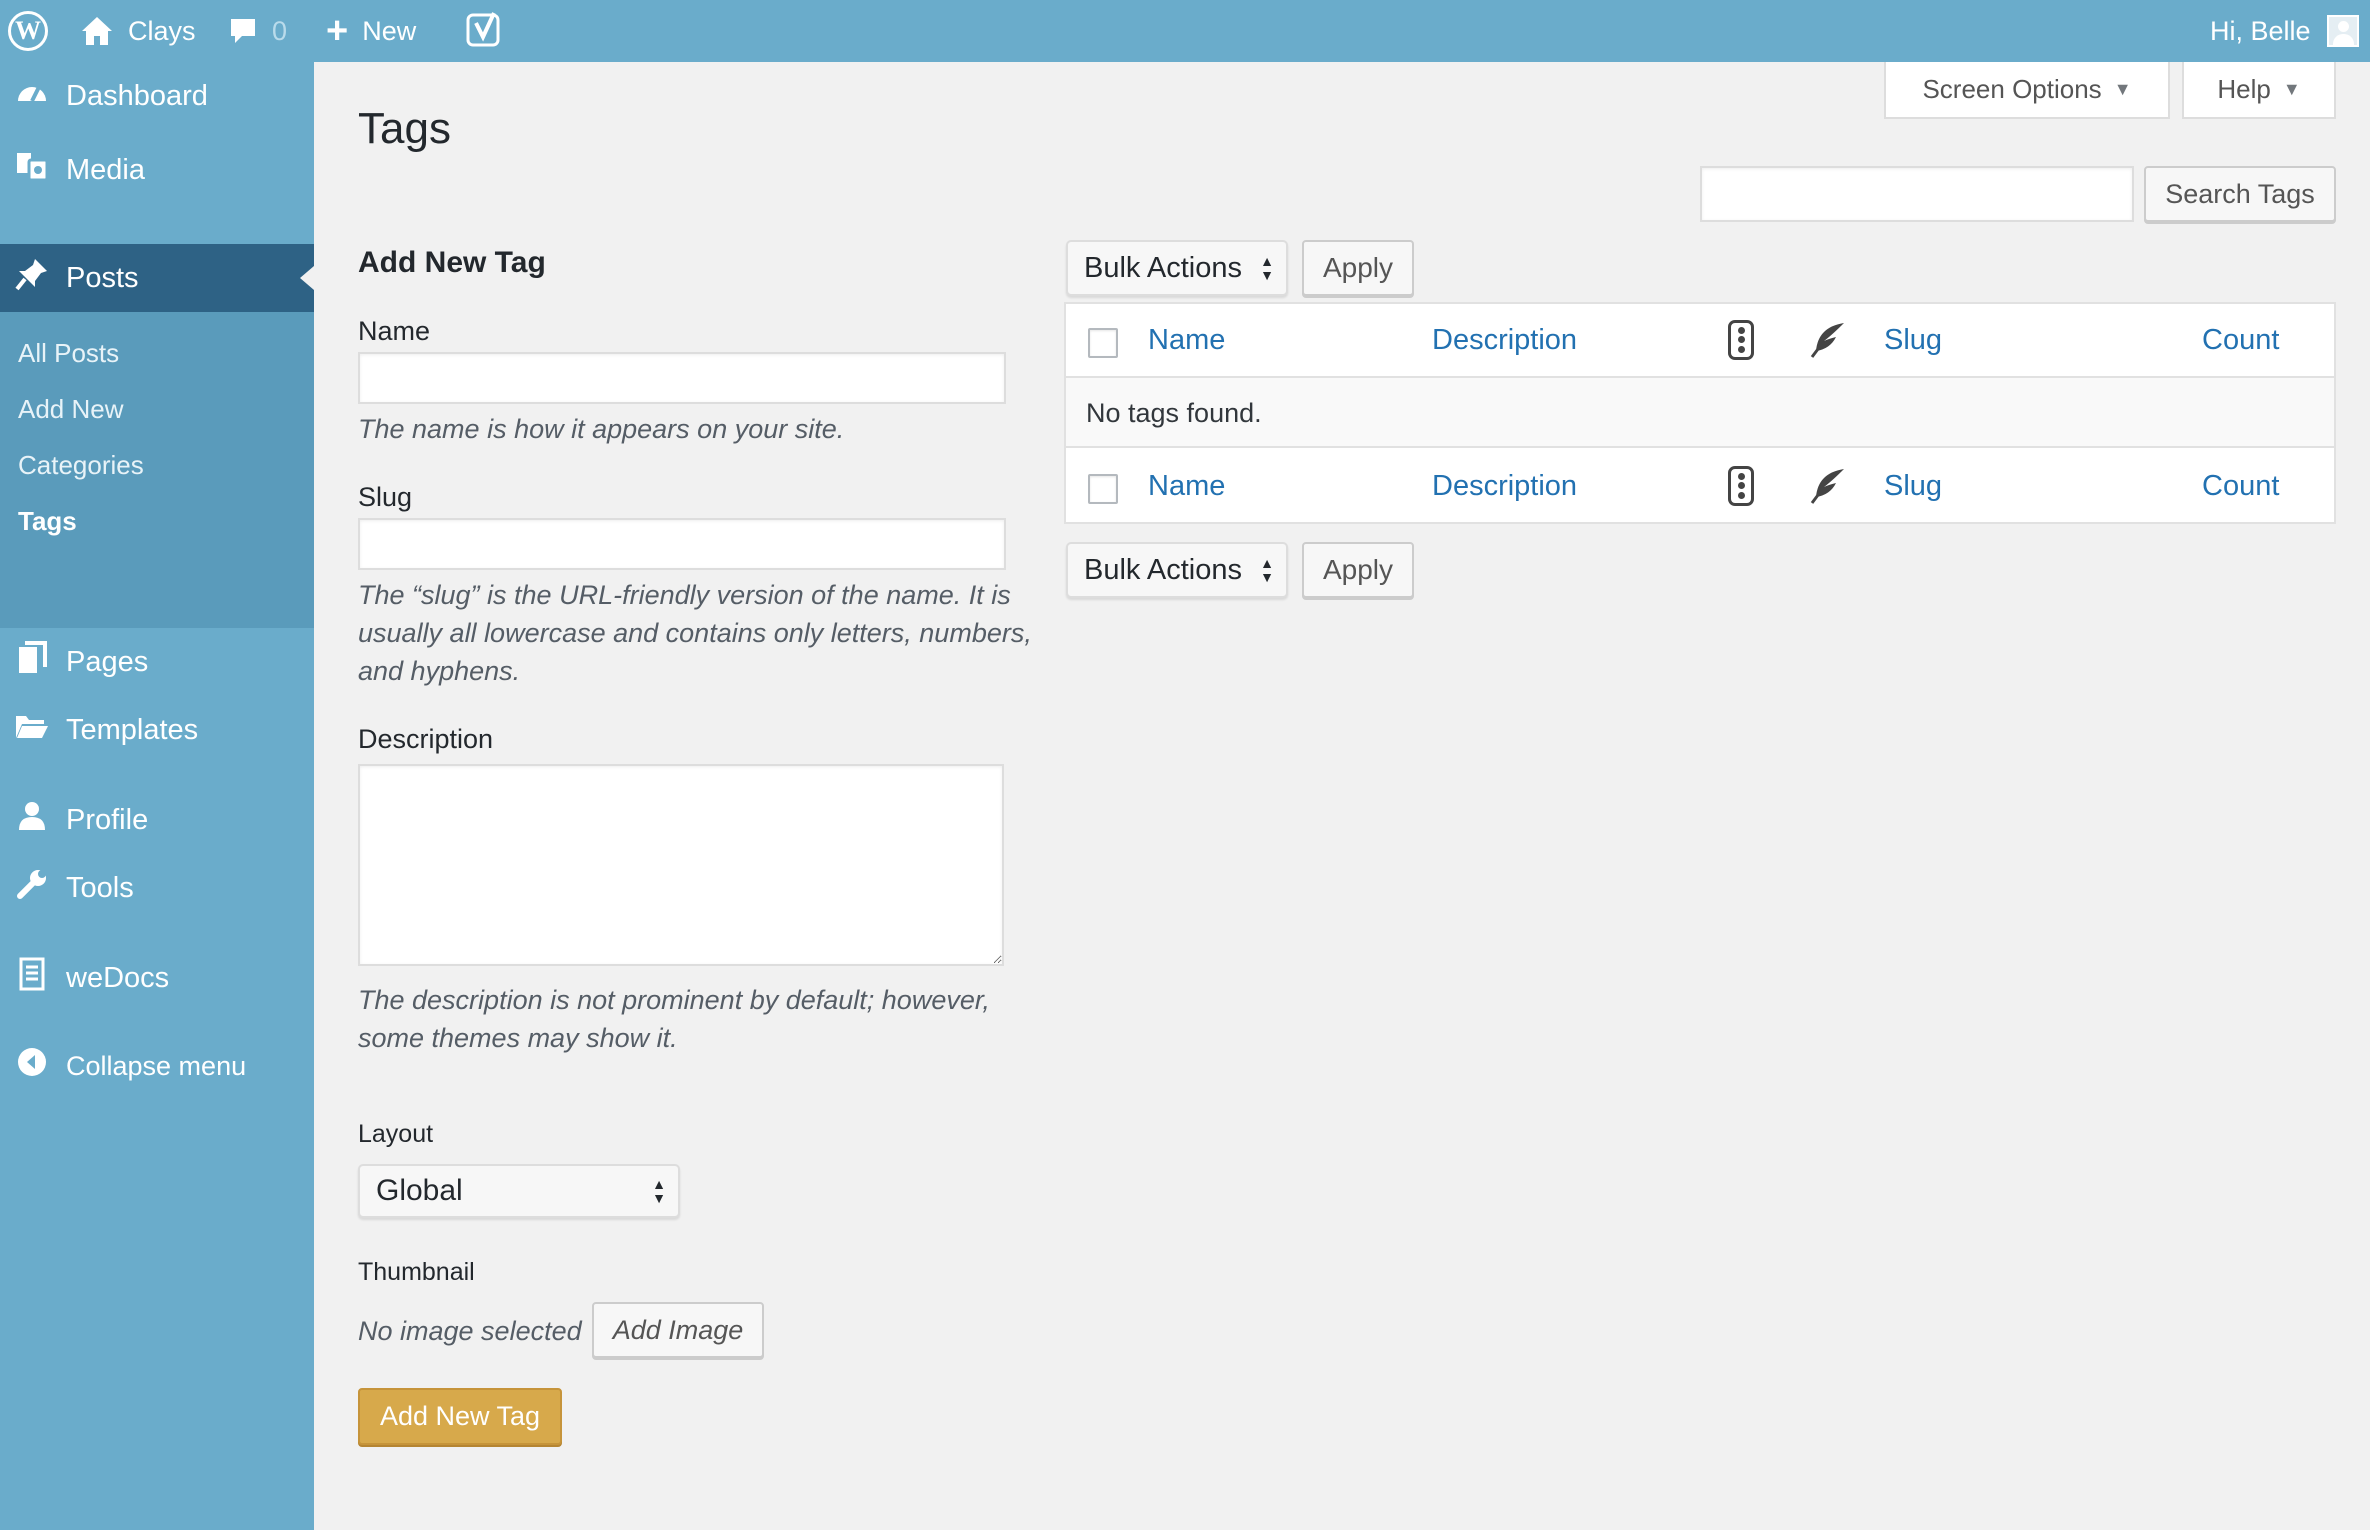  I want to click on media-icon, so click(32, 170).